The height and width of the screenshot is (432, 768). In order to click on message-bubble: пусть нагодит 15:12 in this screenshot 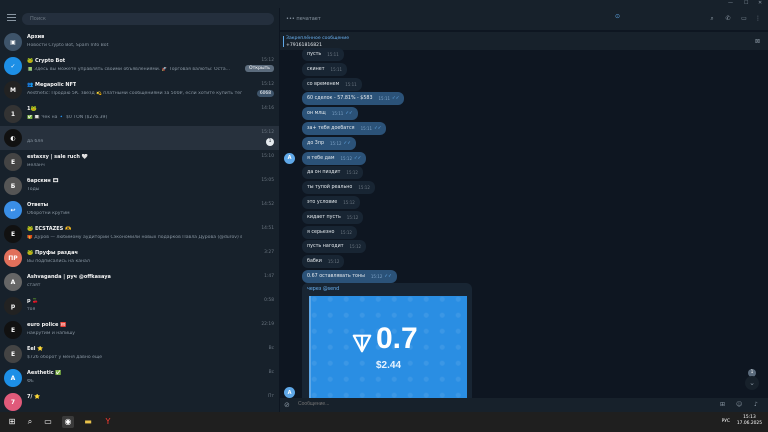, I will do `click(334, 247)`.